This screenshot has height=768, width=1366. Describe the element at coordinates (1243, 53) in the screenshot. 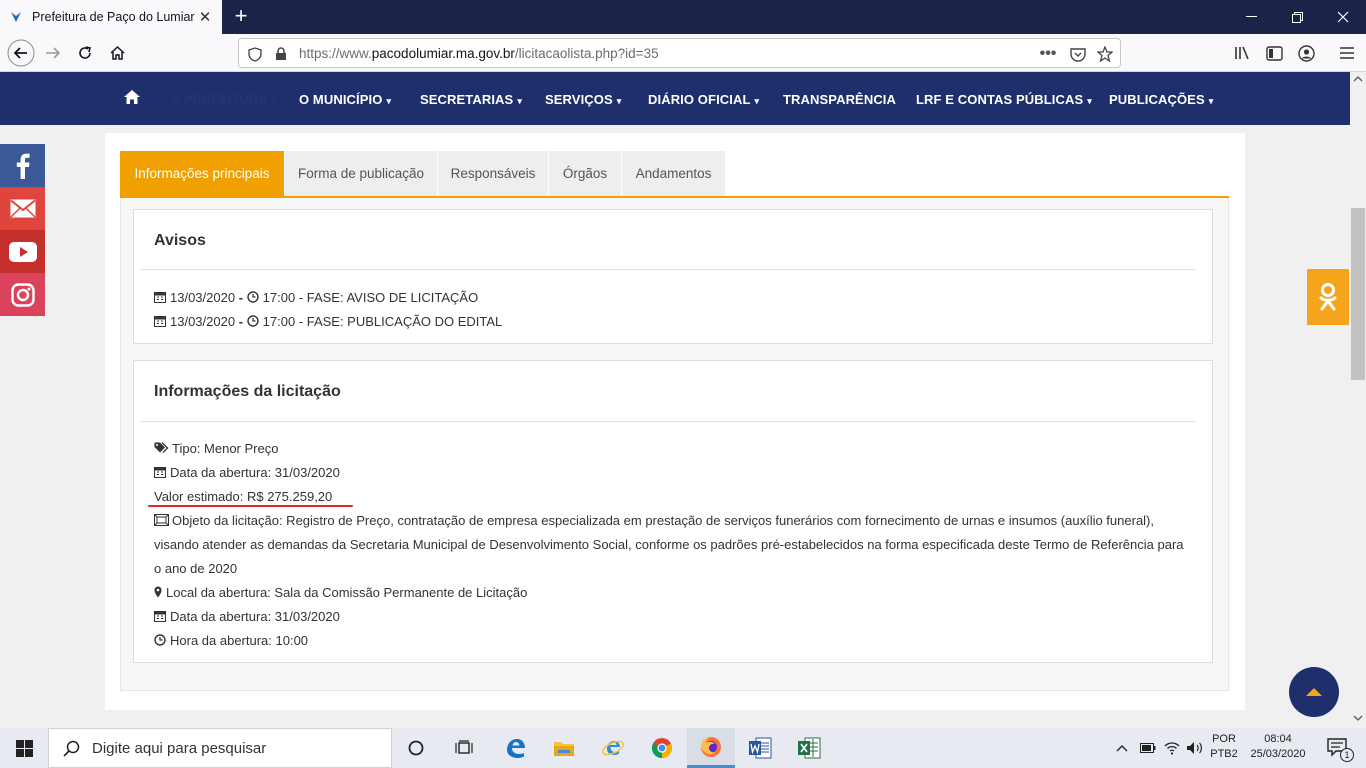

I see `library-icon` at that location.